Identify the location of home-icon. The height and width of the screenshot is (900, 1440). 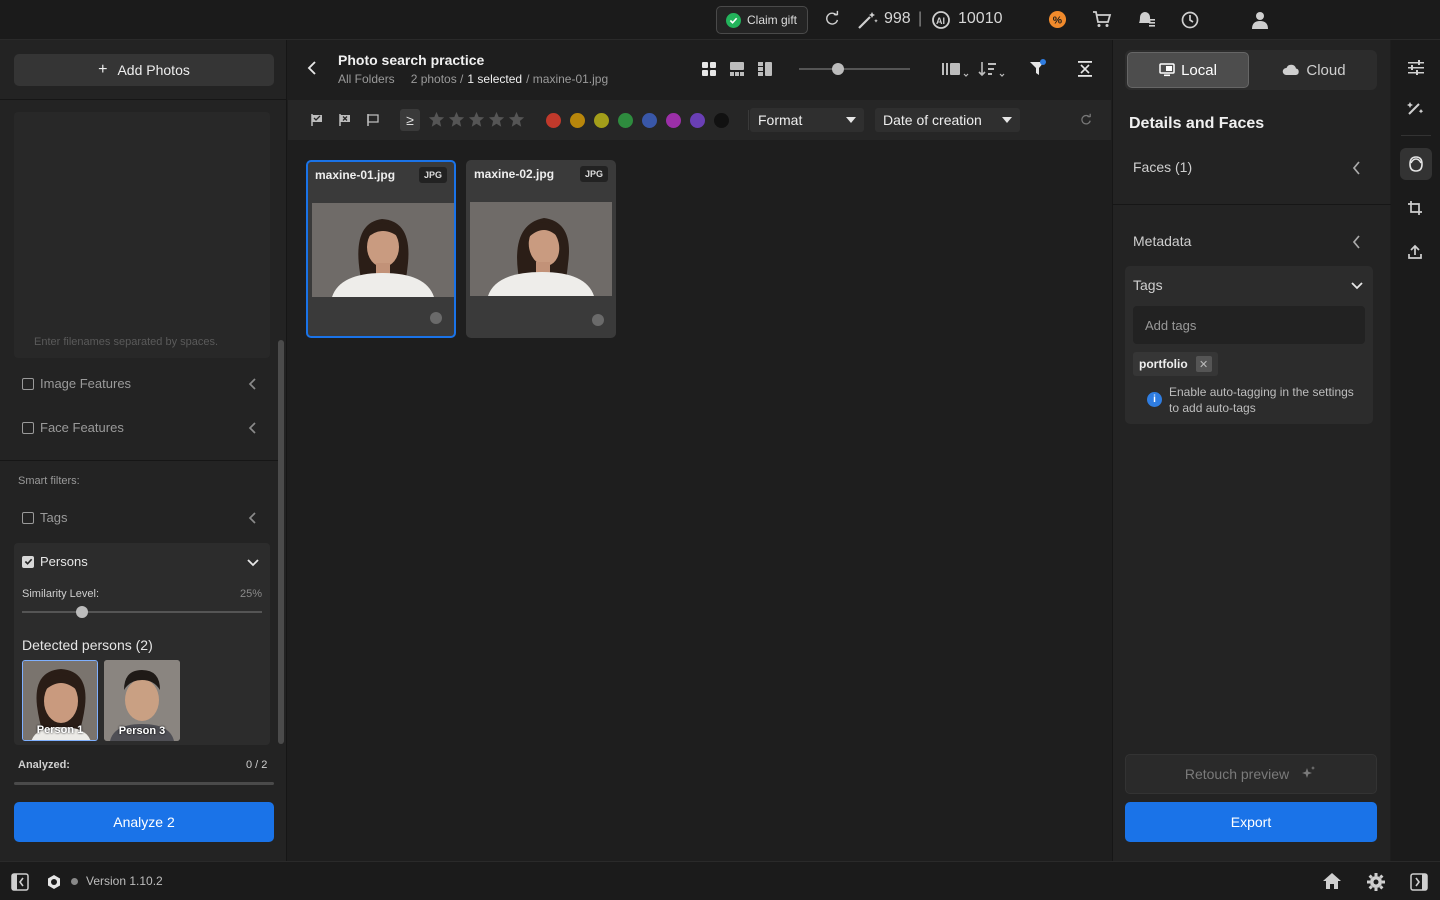
(1332, 881).